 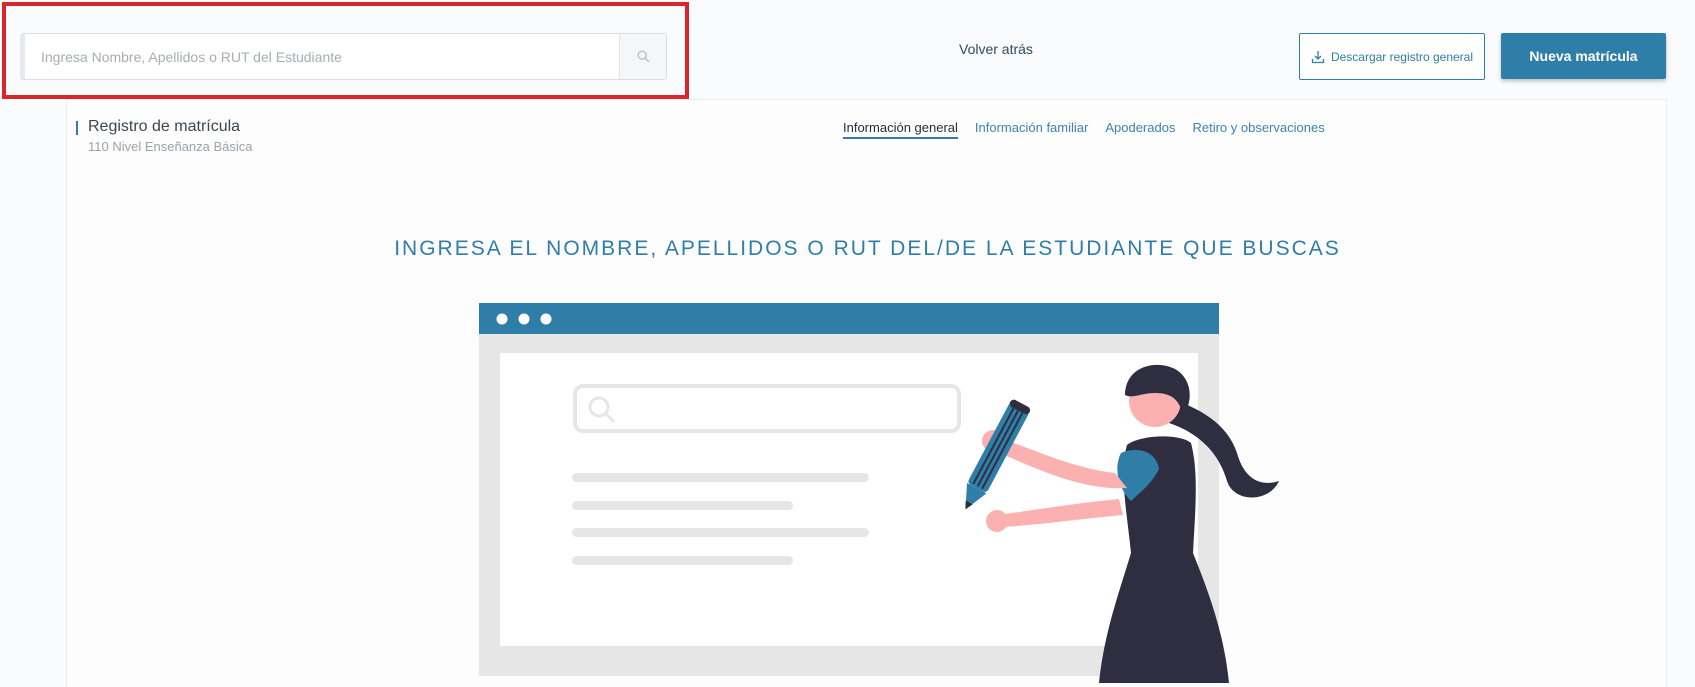 What do you see at coordinates (1402, 56) in the screenshot?
I see `download-button-label: Descargar registro general` at bounding box center [1402, 56].